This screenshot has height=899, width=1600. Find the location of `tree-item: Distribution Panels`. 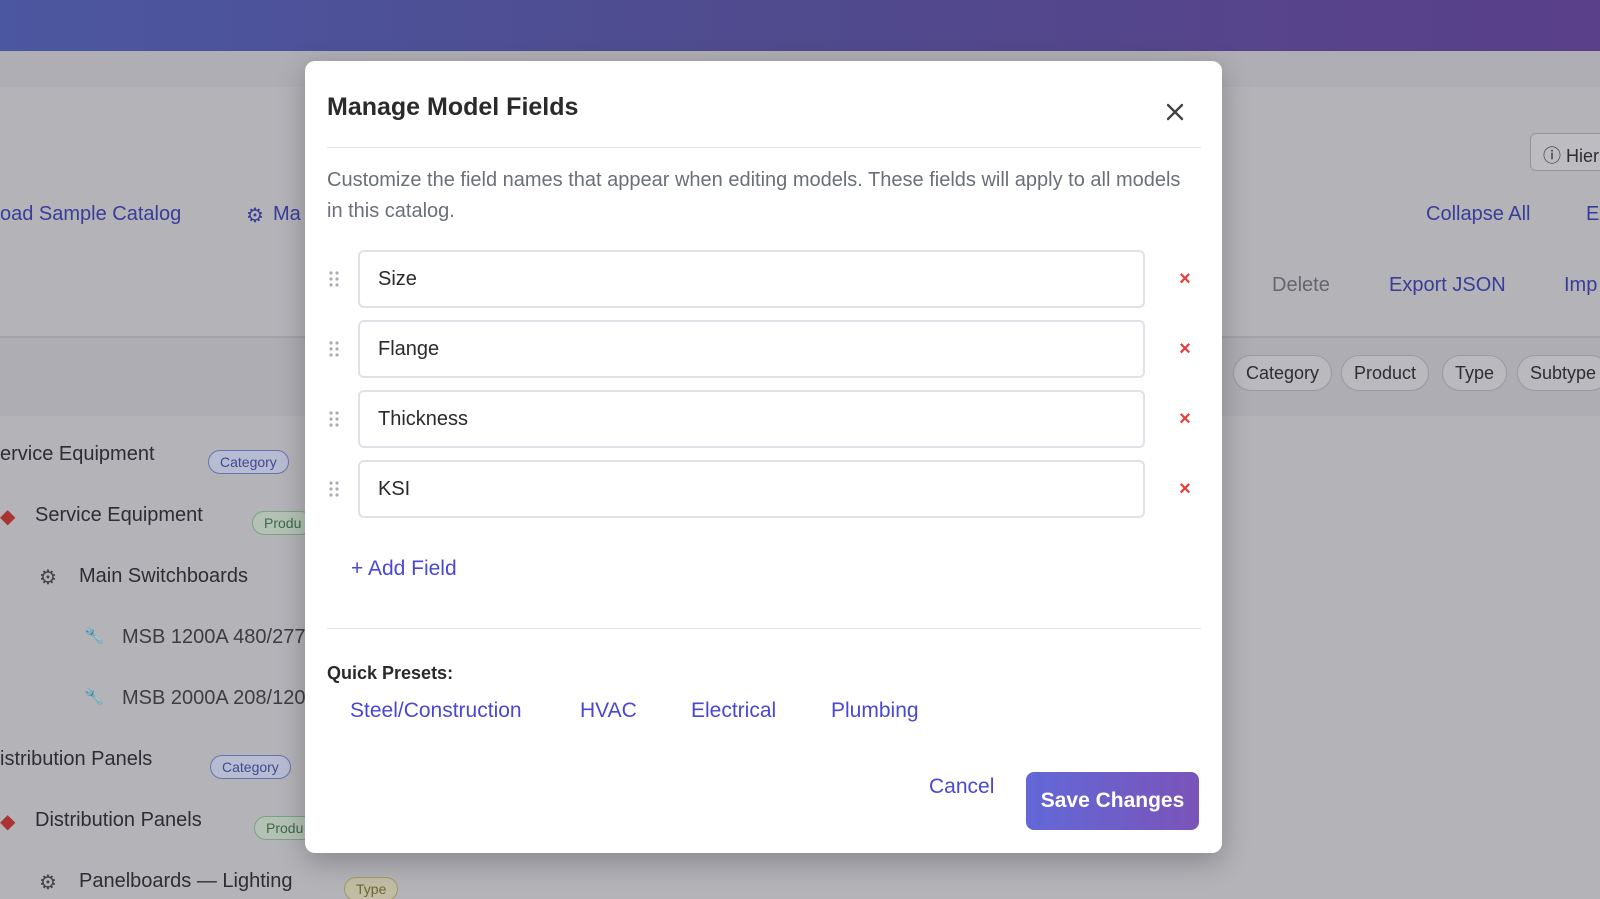

tree-item: Distribution Panels is located at coordinates (118, 820).